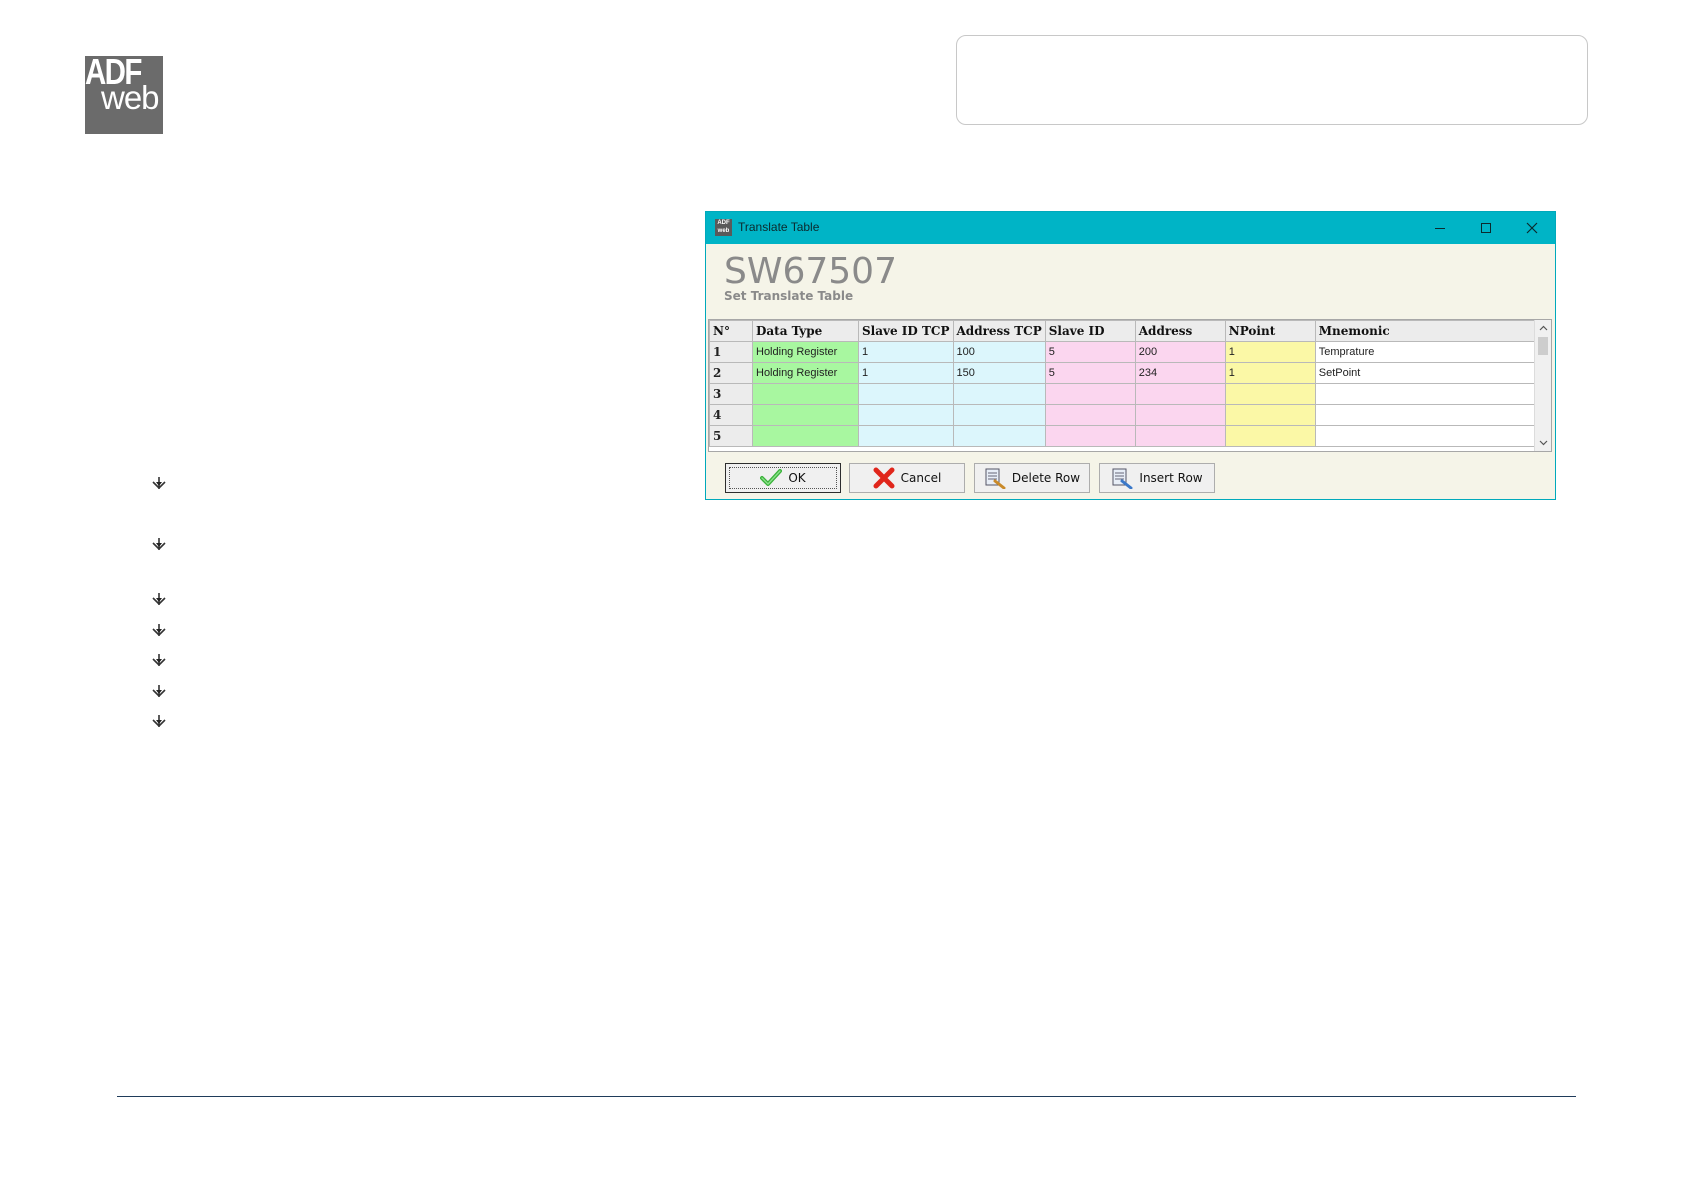 Image resolution: width=1684 pixels, height=1190 pixels. I want to click on column-header-slave-id-tcp: Slave ID TCP, so click(906, 331).